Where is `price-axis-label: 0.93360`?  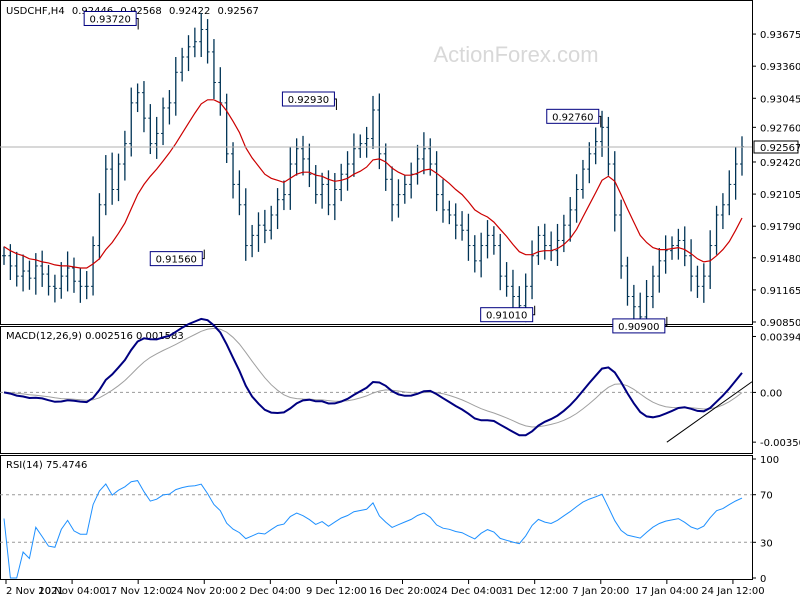
price-axis-label: 0.93360 is located at coordinates (780, 67).